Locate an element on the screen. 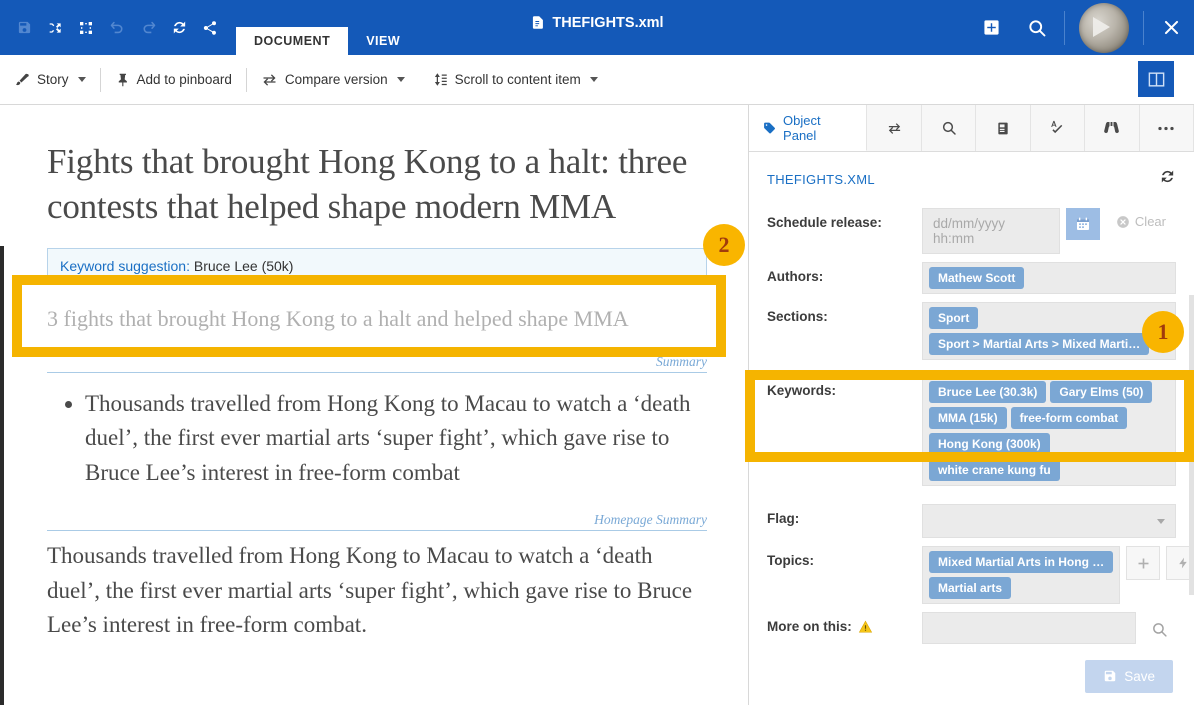  binoculars-icon is located at coordinates (1112, 128).